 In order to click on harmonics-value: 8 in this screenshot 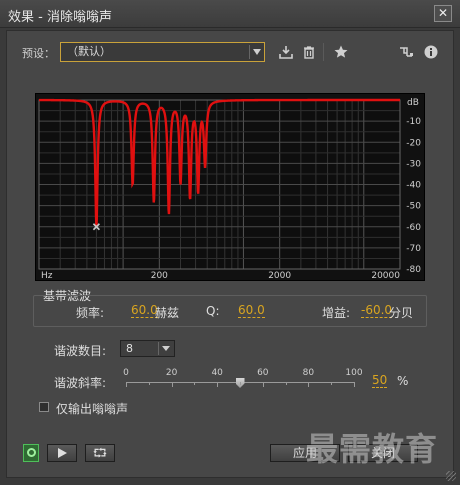, I will do `click(129, 348)`.